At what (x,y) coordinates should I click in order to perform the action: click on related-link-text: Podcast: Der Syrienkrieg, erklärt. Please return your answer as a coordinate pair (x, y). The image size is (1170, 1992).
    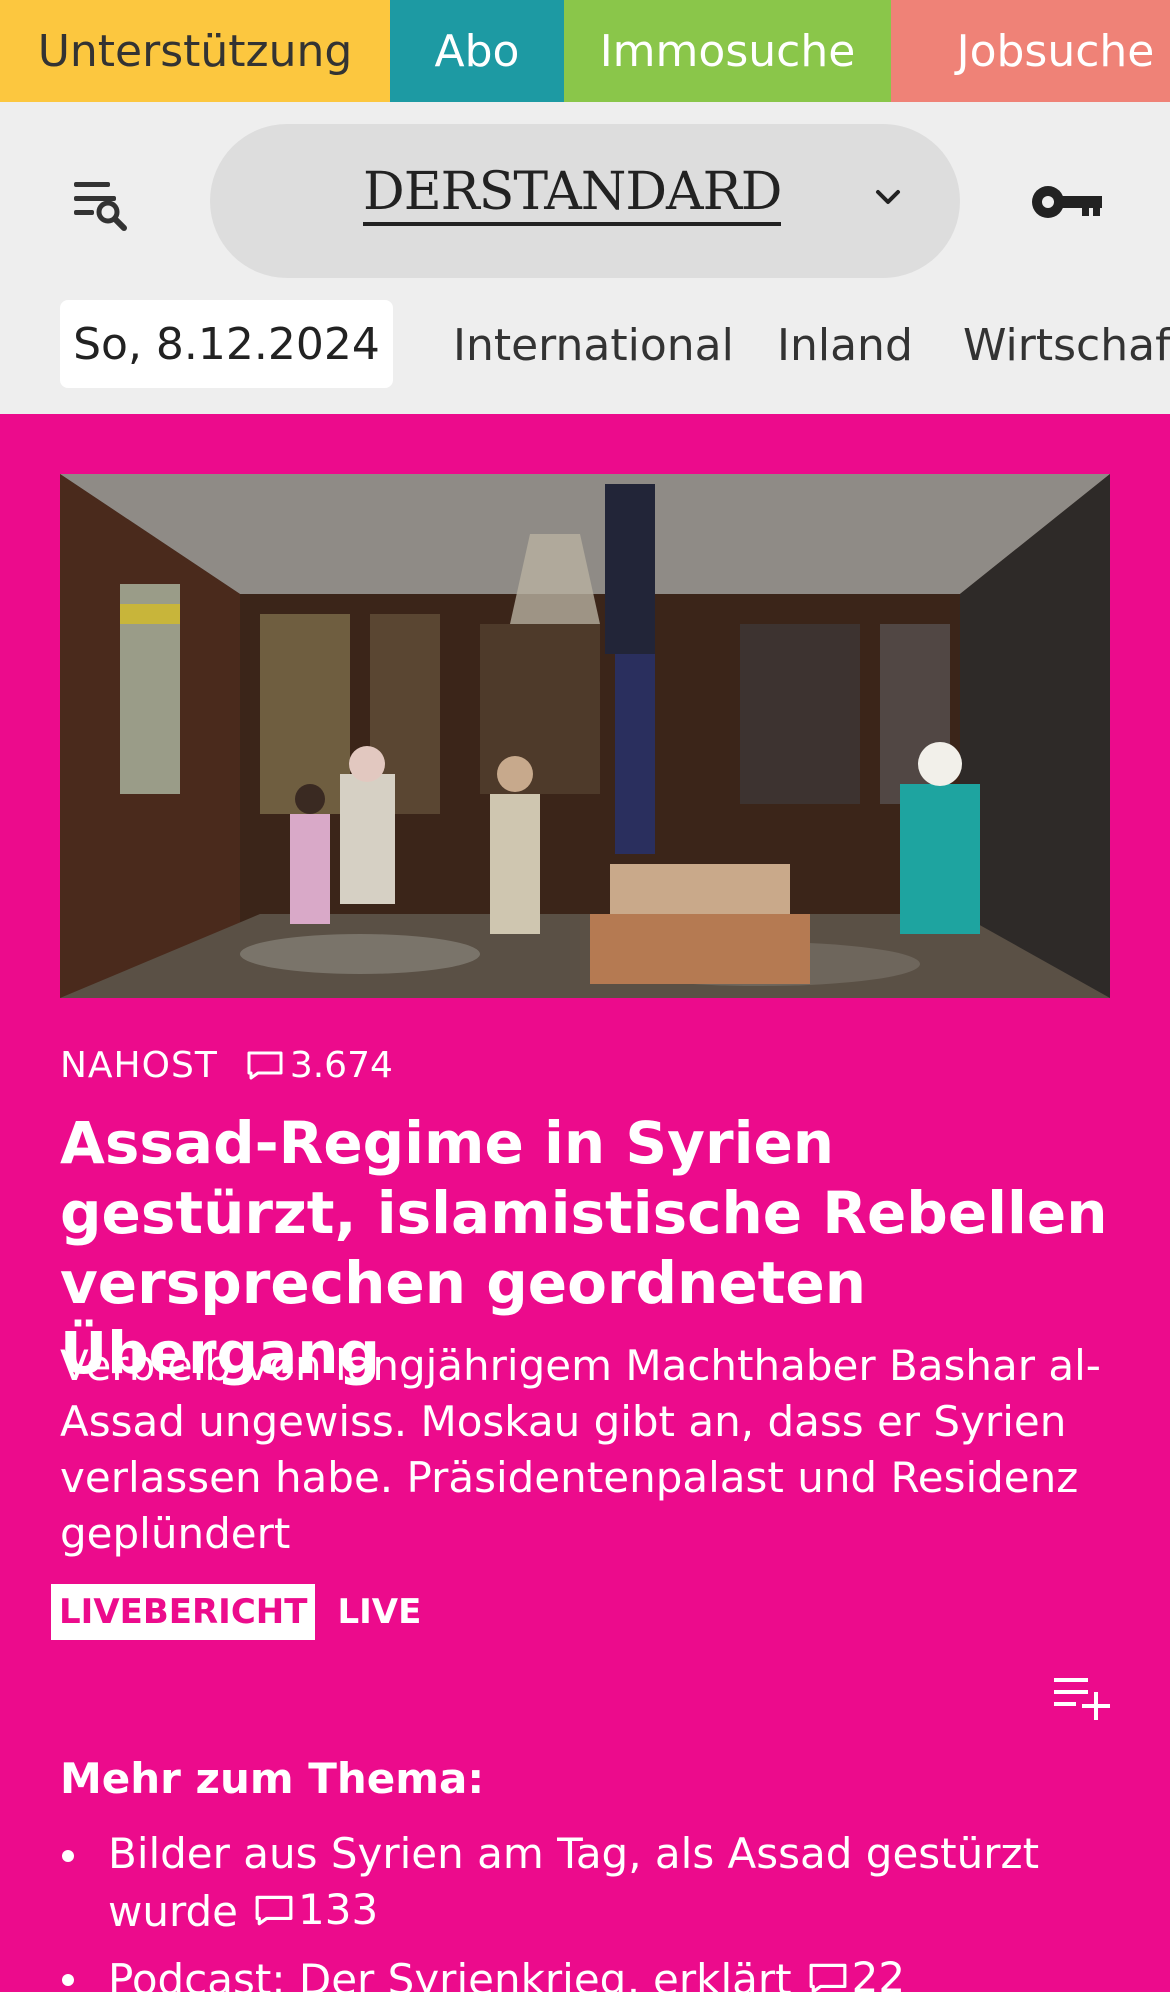
    Looking at the image, I should click on (450, 1973).